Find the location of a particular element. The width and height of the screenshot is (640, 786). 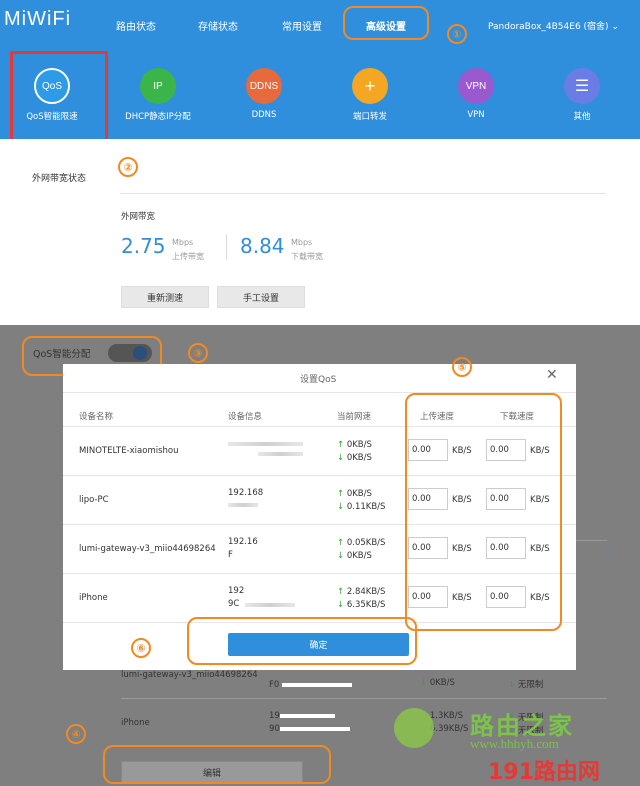

bg-device-name: lumi-gateway-v3_miio44698264 is located at coordinates (189, 675).